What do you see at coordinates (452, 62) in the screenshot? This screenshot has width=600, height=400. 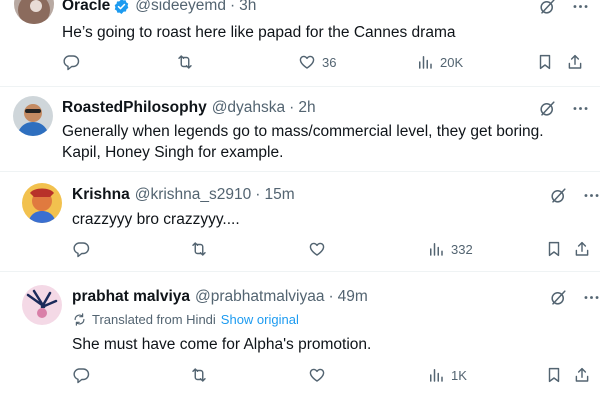 I see `view-count: 20K` at bounding box center [452, 62].